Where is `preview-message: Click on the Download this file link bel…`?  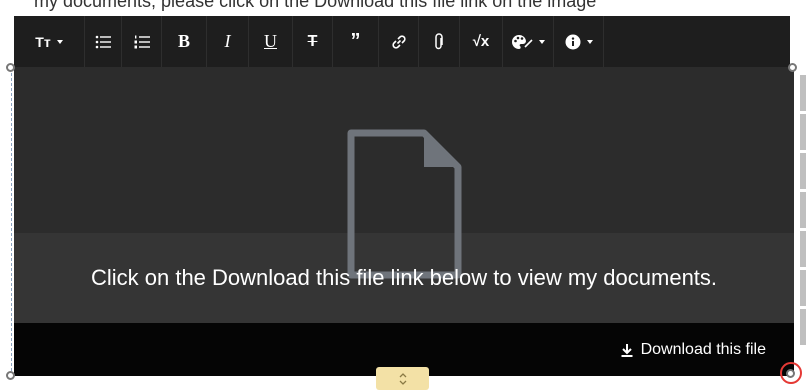
preview-message: Click on the Download this file link bel… is located at coordinates (404, 277).